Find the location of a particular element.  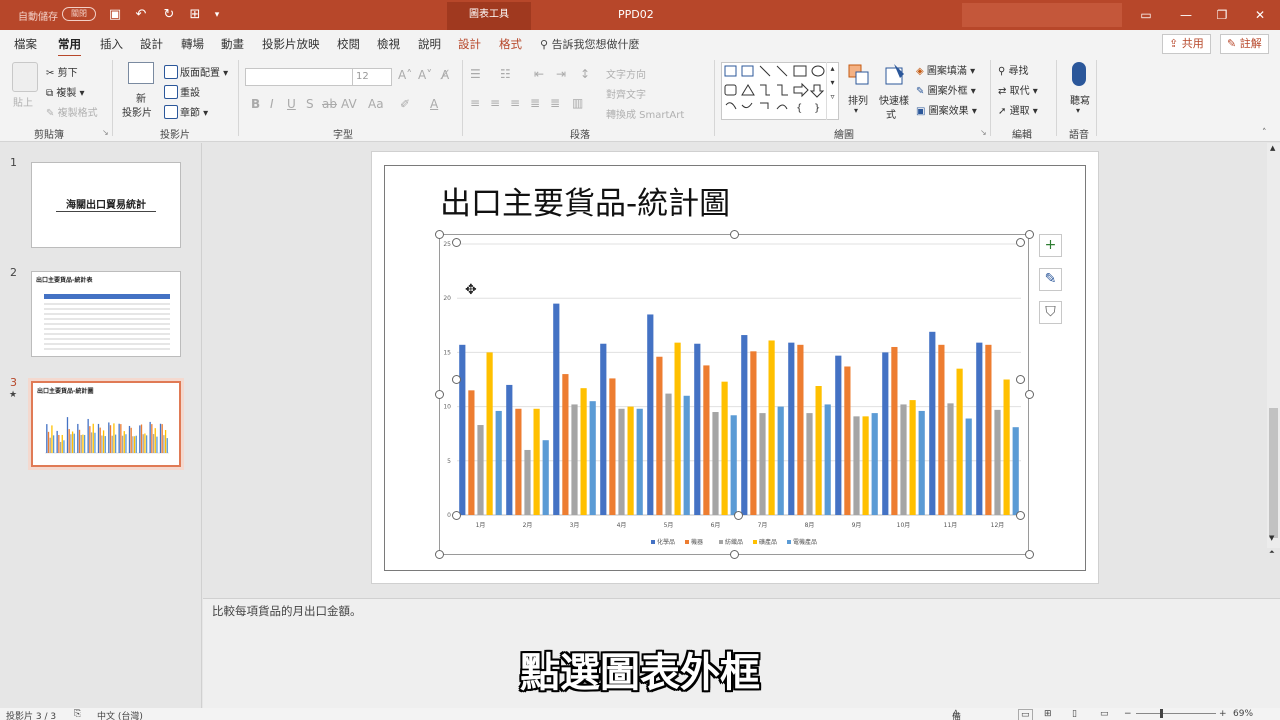

ribbon-display-icon: ▭ is located at coordinates (1146, 15).